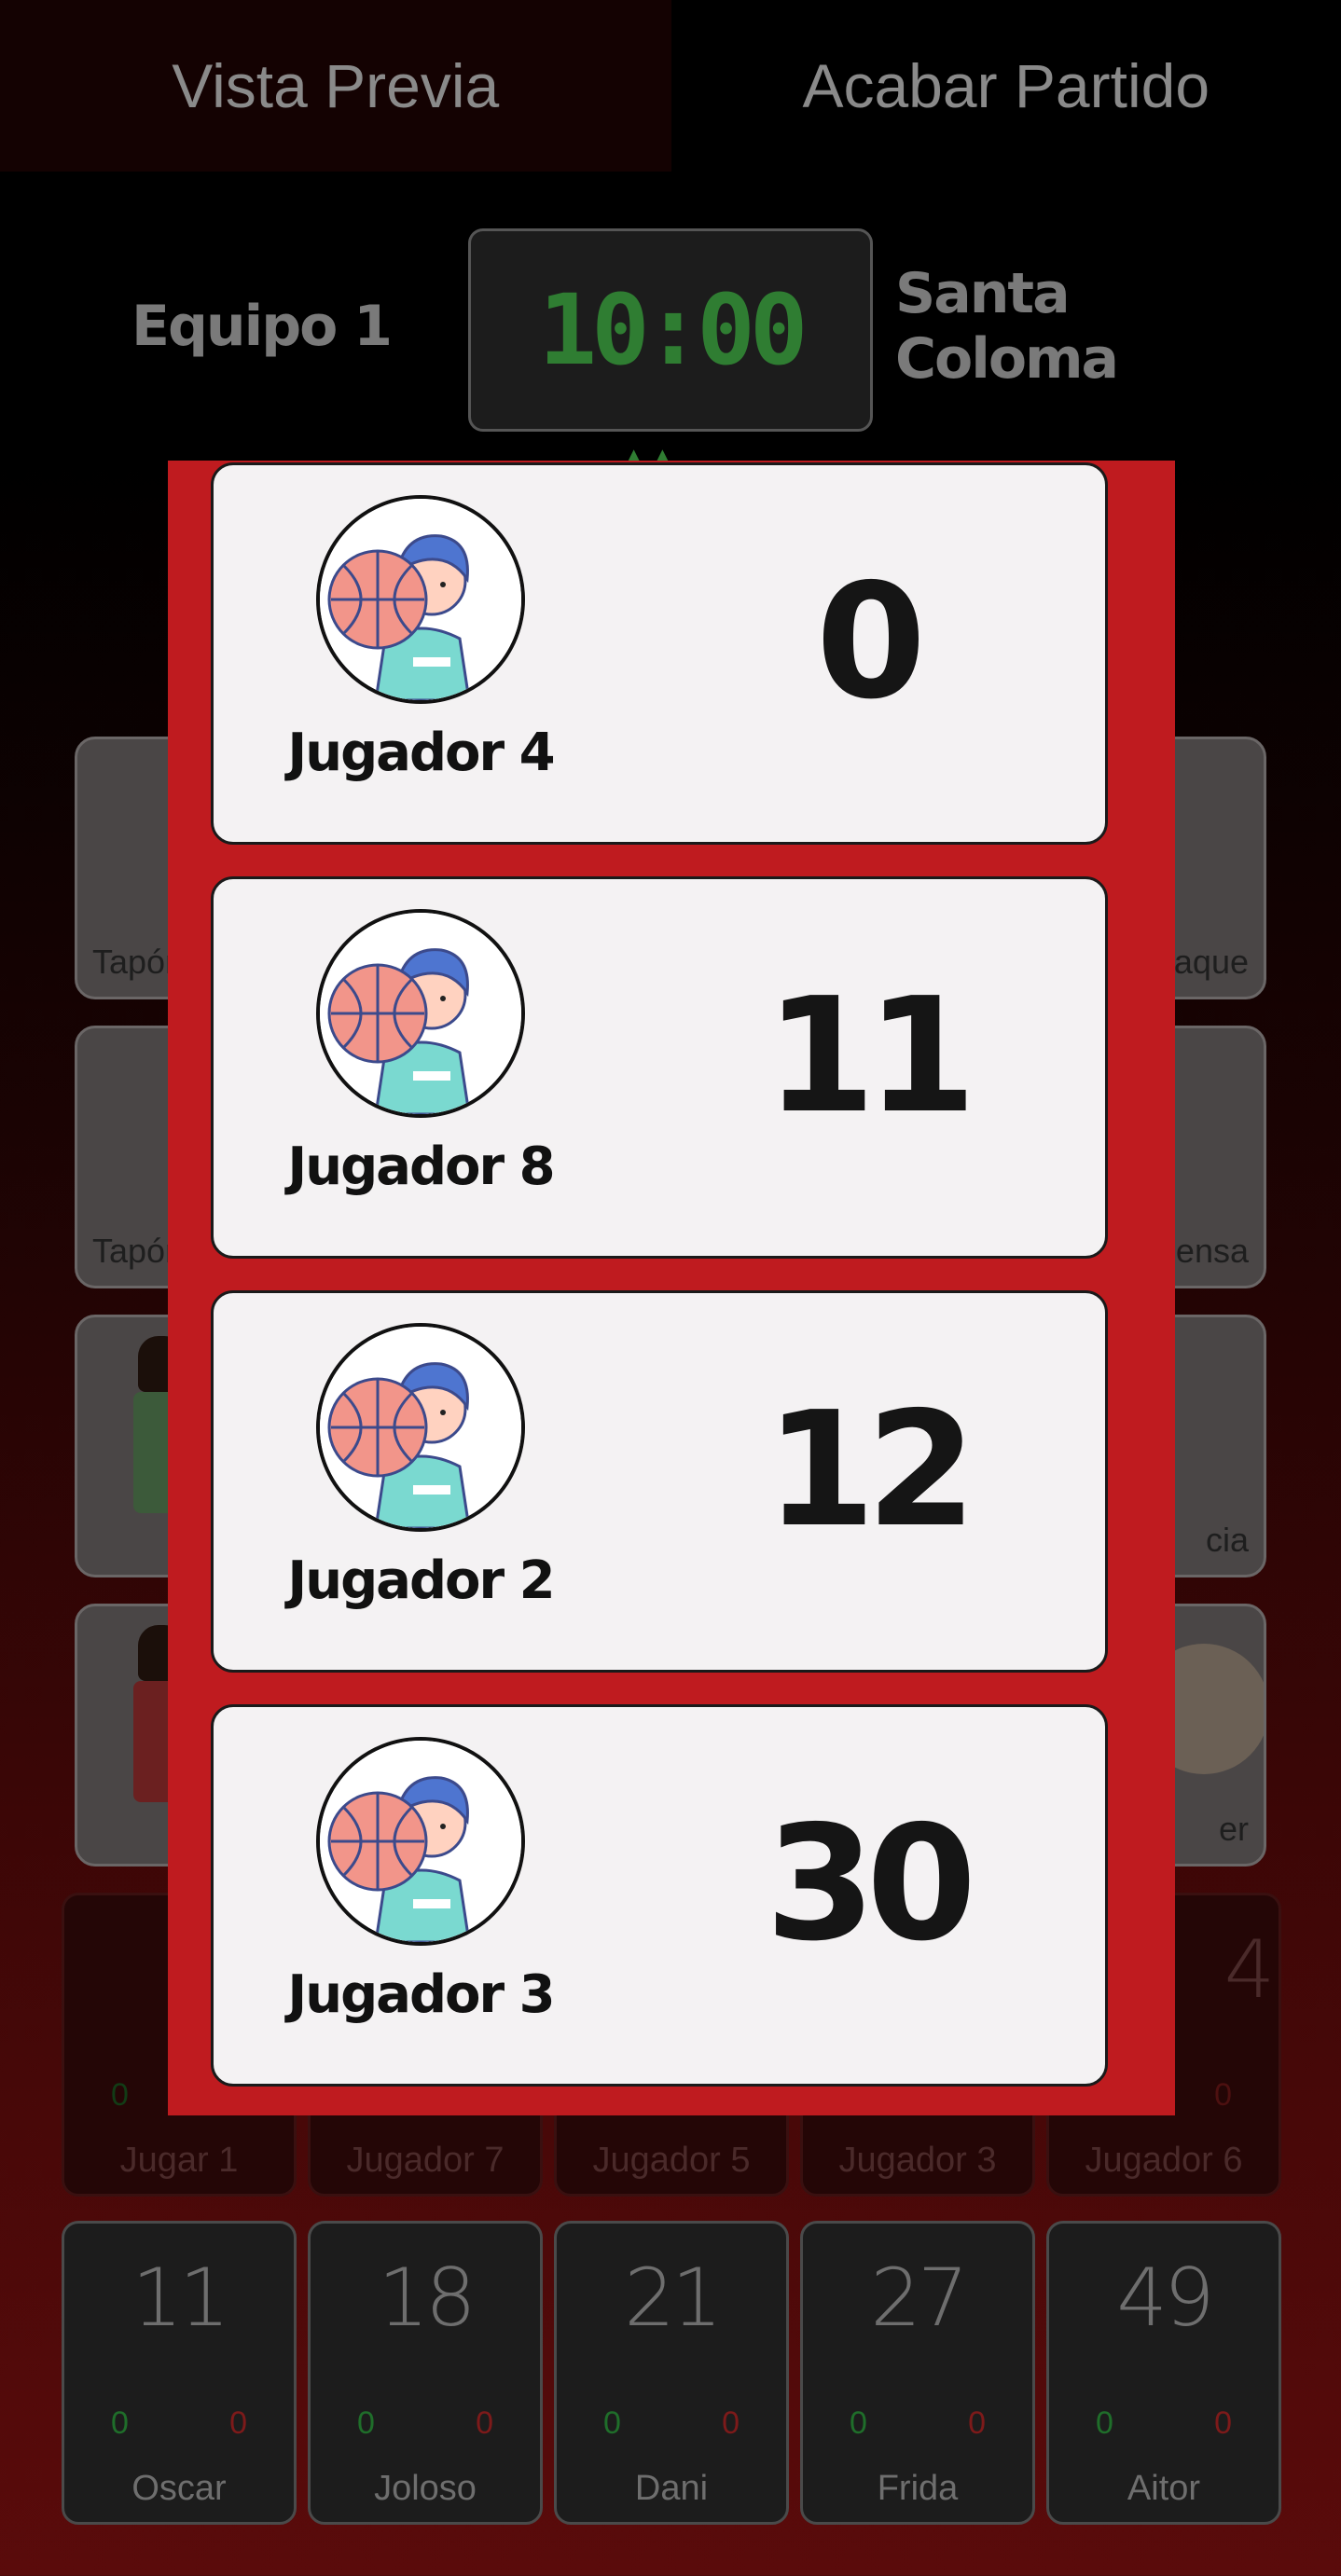  What do you see at coordinates (659, 1481) in the screenshot?
I see `player-score-card: Jugador 2 12` at bounding box center [659, 1481].